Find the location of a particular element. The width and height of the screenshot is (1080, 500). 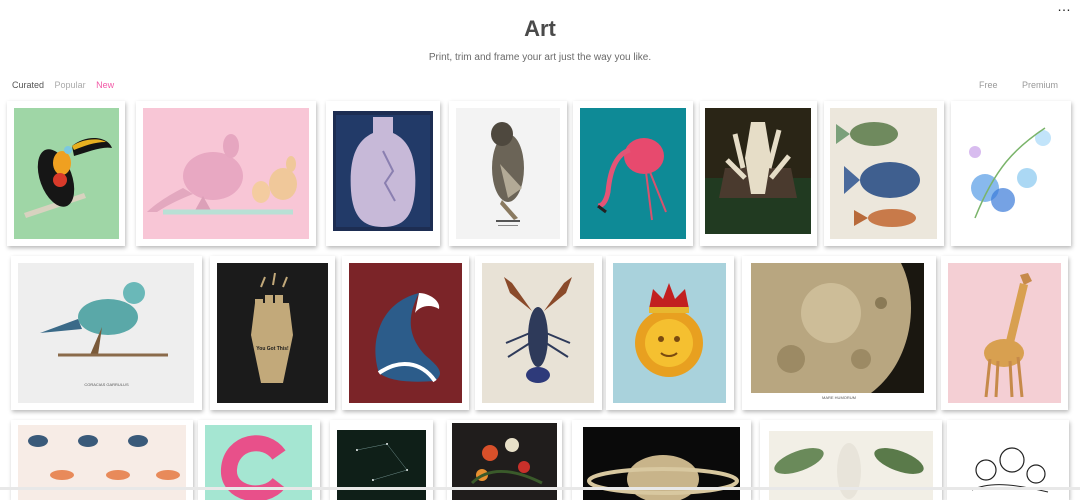

art-card-roller-bird: CORACIAS GARRULUS is located at coordinates (106, 333).